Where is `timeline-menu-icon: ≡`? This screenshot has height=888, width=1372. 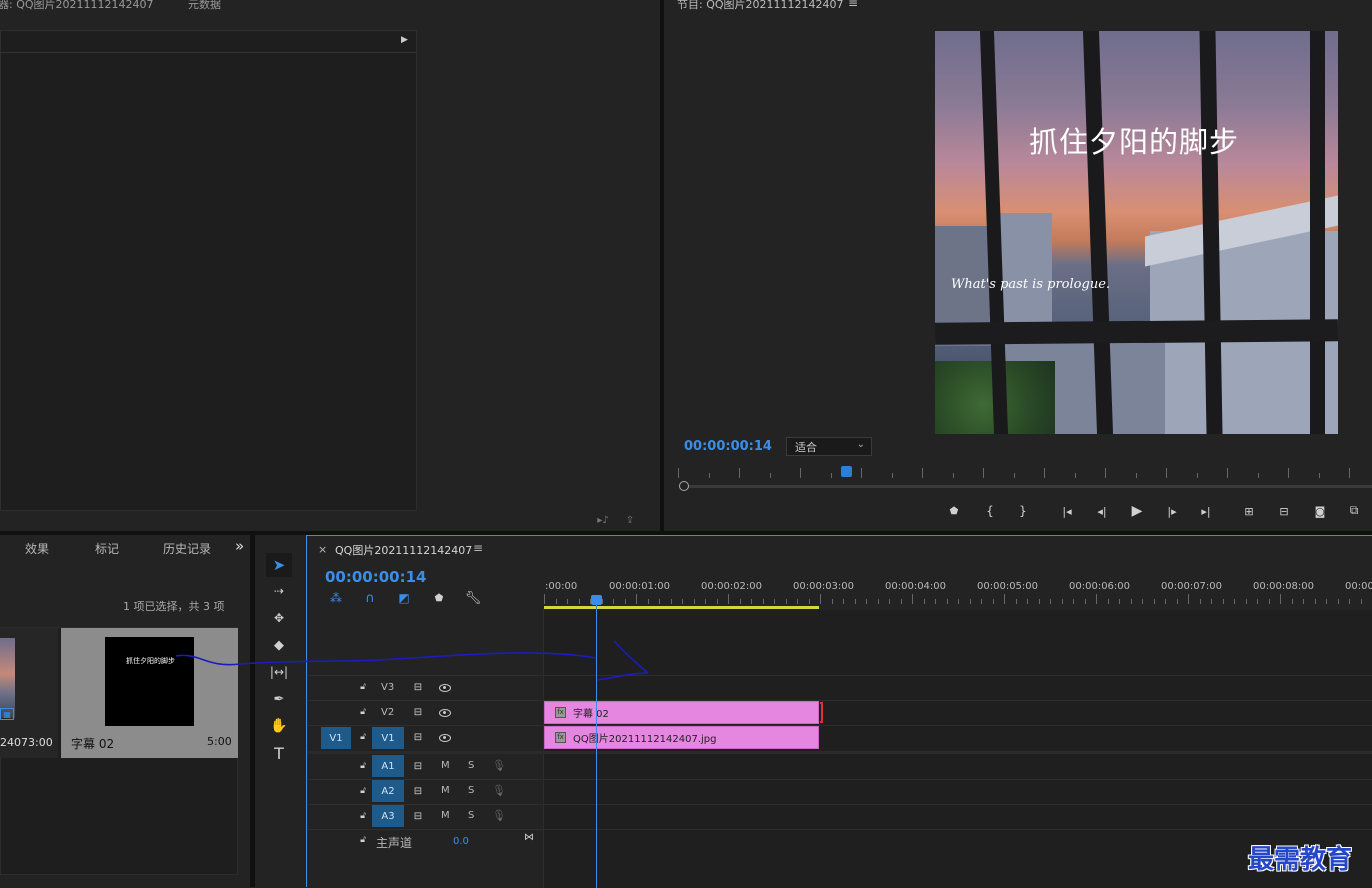 timeline-menu-icon: ≡ is located at coordinates (478, 548).